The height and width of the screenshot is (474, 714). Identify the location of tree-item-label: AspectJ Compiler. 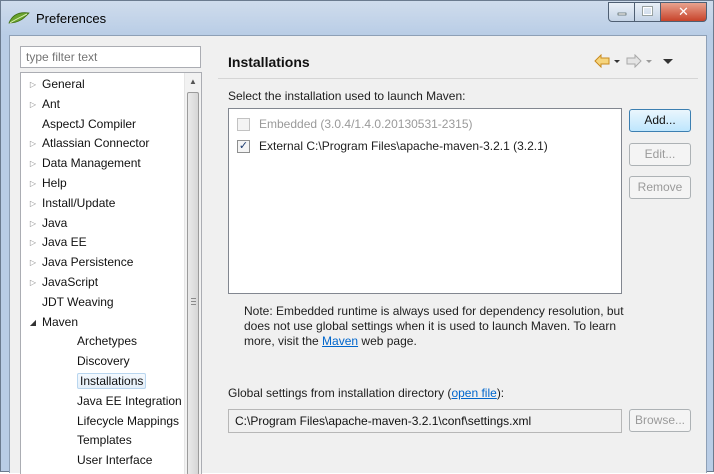
(89, 123).